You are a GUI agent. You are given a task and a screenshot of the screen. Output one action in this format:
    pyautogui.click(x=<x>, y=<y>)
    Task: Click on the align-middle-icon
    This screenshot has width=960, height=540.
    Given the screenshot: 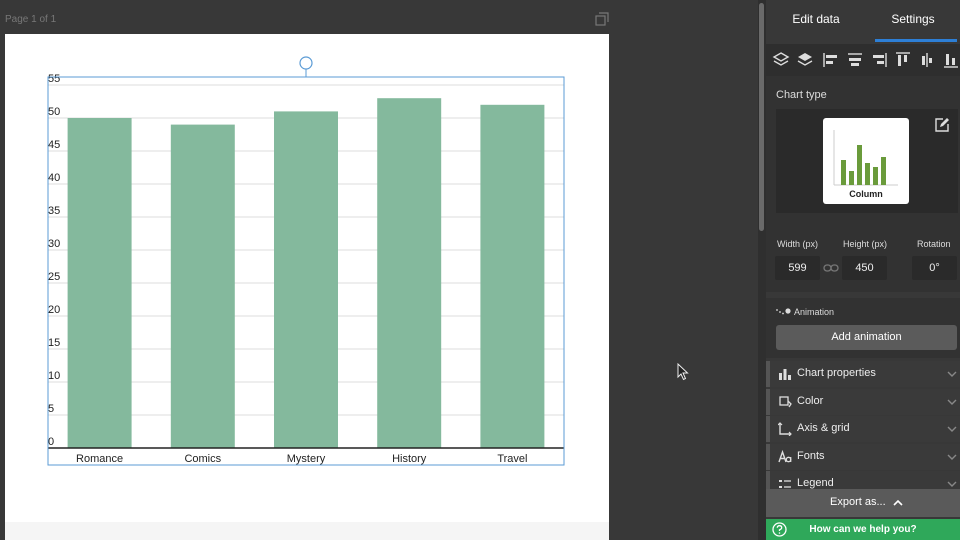 What is the action you would take?
    pyautogui.click(x=927, y=60)
    